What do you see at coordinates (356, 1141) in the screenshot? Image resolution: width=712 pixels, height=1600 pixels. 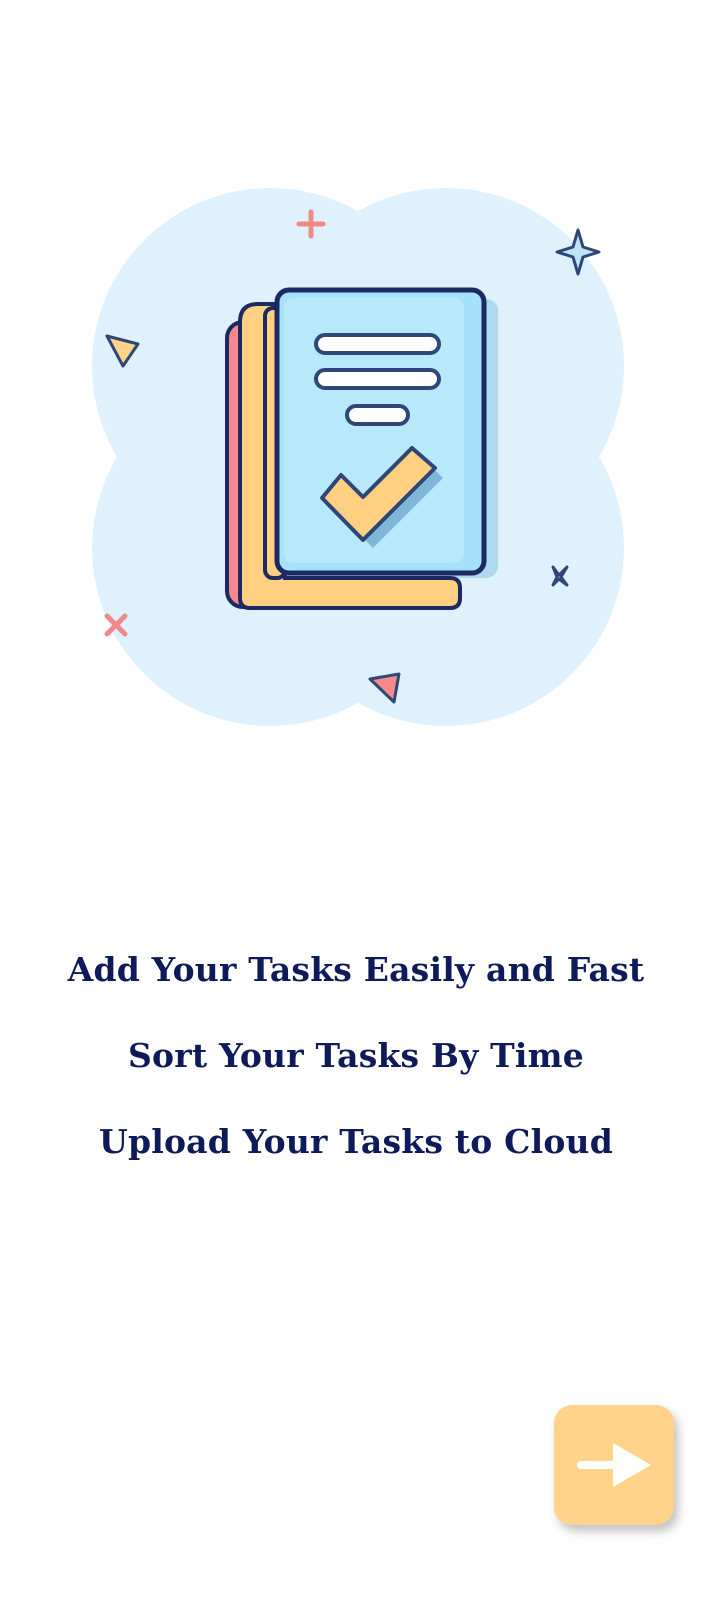 I see `feature-upload-tasks: Upload Your Tasks to Cloud` at bounding box center [356, 1141].